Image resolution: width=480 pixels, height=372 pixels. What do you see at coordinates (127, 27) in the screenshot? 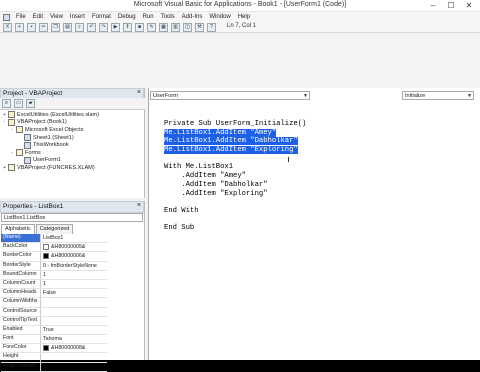
I see `break-icon: ‖` at bounding box center [127, 27].